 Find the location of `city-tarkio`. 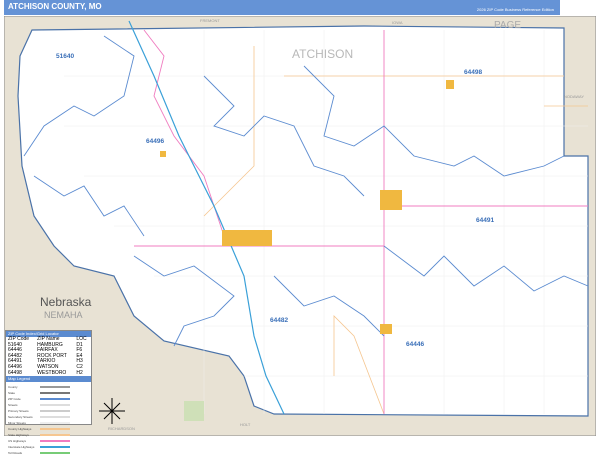

city-tarkio is located at coordinates (391, 200).